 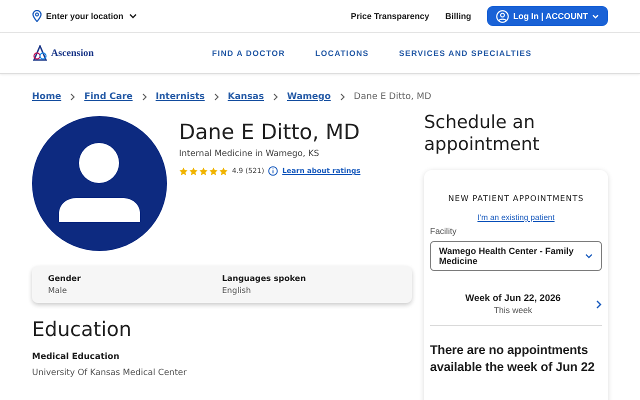 I want to click on header-link: Price Transparency, so click(x=390, y=16).